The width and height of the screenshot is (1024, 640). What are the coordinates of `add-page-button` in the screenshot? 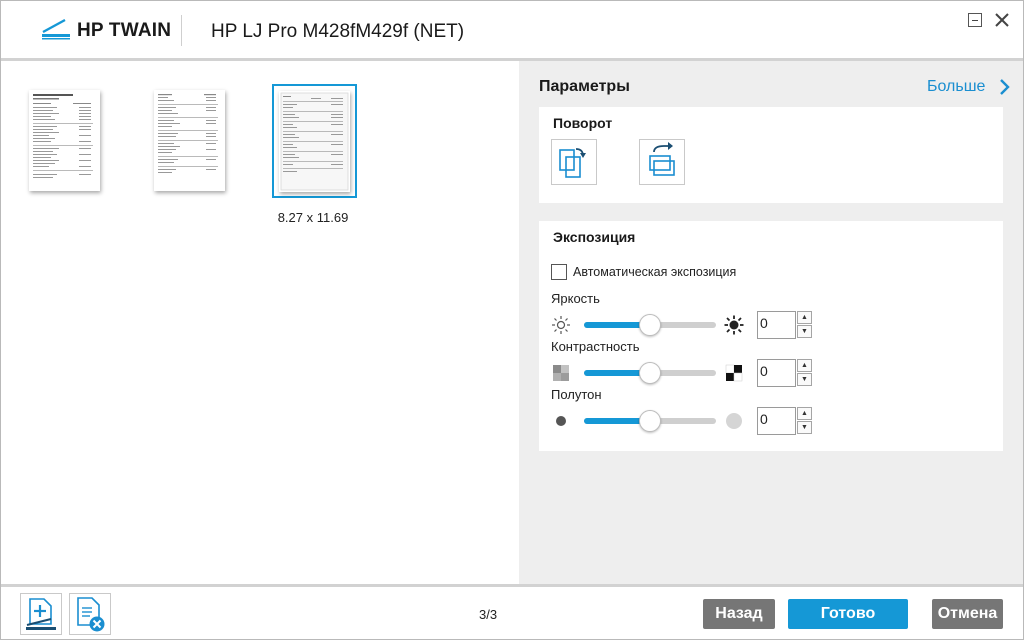 It's located at (41, 614).